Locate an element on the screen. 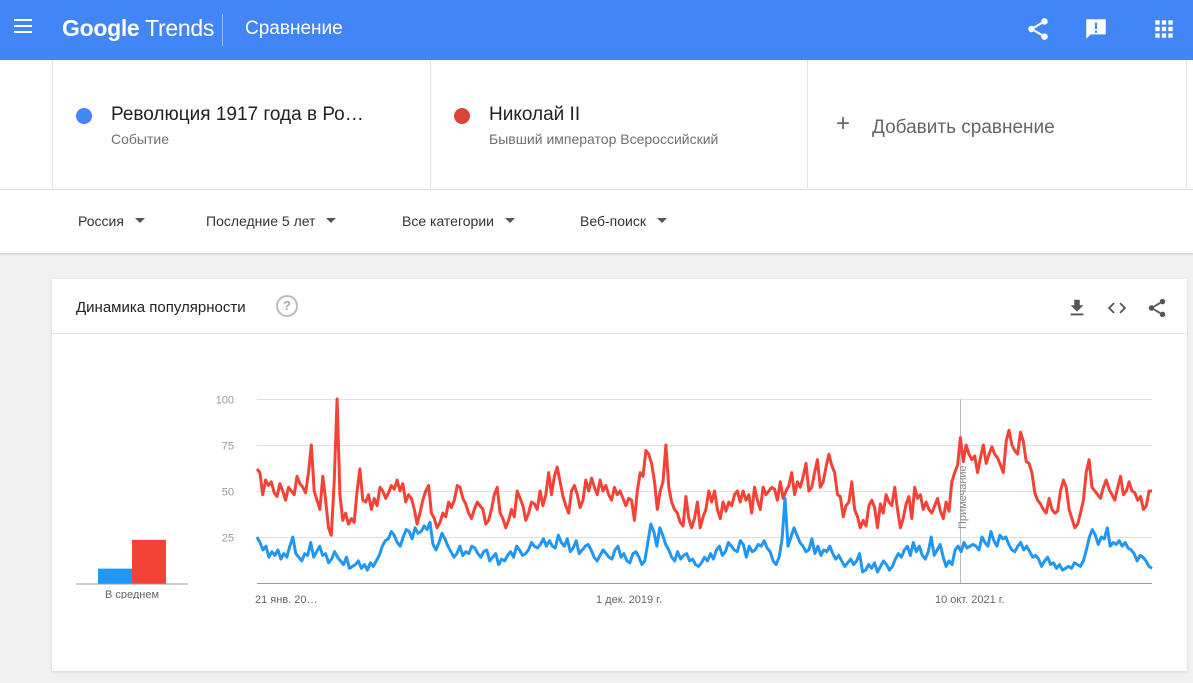 The height and width of the screenshot is (683, 1193). region-dropdown: Россия is located at coordinates (111, 221).